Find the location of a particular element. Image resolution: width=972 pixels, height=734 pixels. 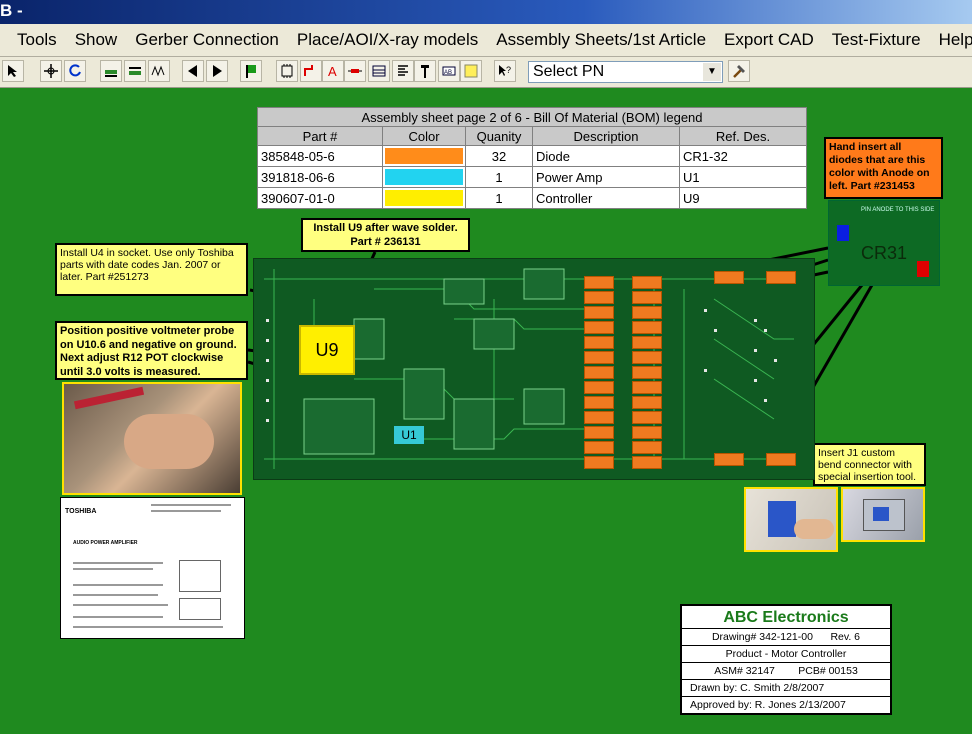

revision: Rev. 6 is located at coordinates (845, 637).